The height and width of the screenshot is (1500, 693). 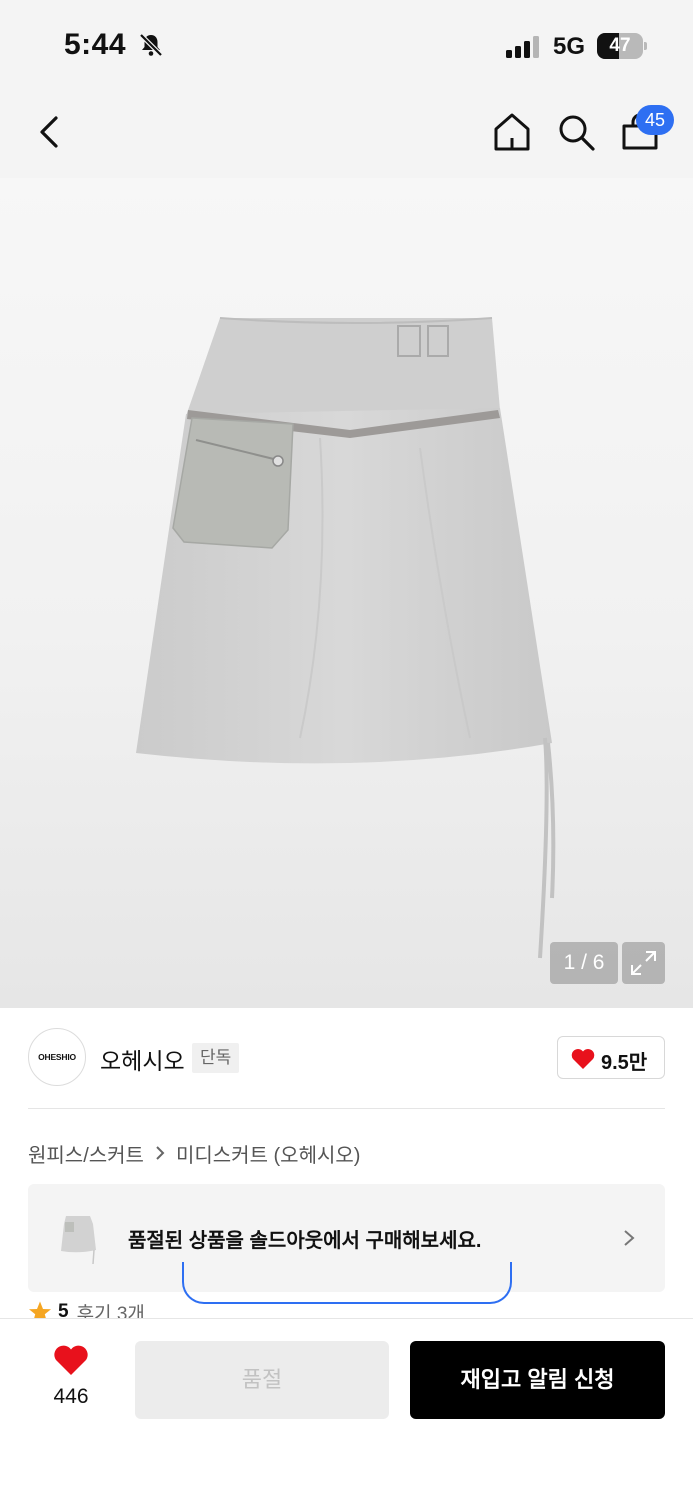 What do you see at coordinates (346, 133) in the screenshot?
I see `top-nav: 45` at bounding box center [346, 133].